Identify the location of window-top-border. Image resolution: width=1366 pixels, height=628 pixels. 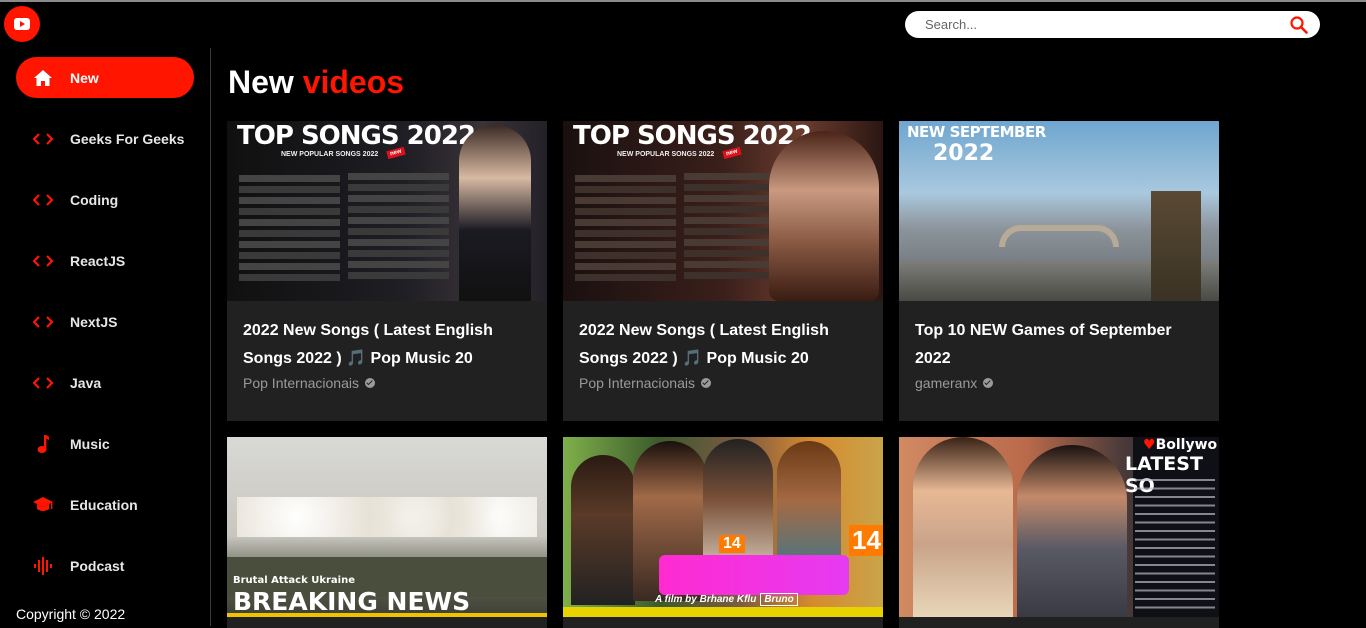
(683, 1).